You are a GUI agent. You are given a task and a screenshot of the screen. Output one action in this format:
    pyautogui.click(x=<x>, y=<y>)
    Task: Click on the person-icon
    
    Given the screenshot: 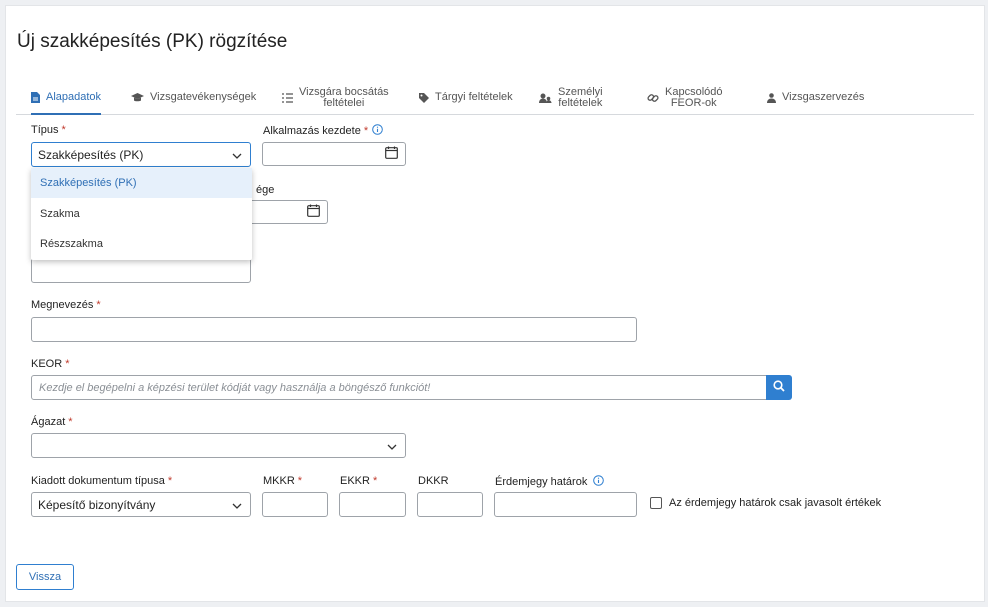 What is the action you would take?
    pyautogui.click(x=771, y=97)
    